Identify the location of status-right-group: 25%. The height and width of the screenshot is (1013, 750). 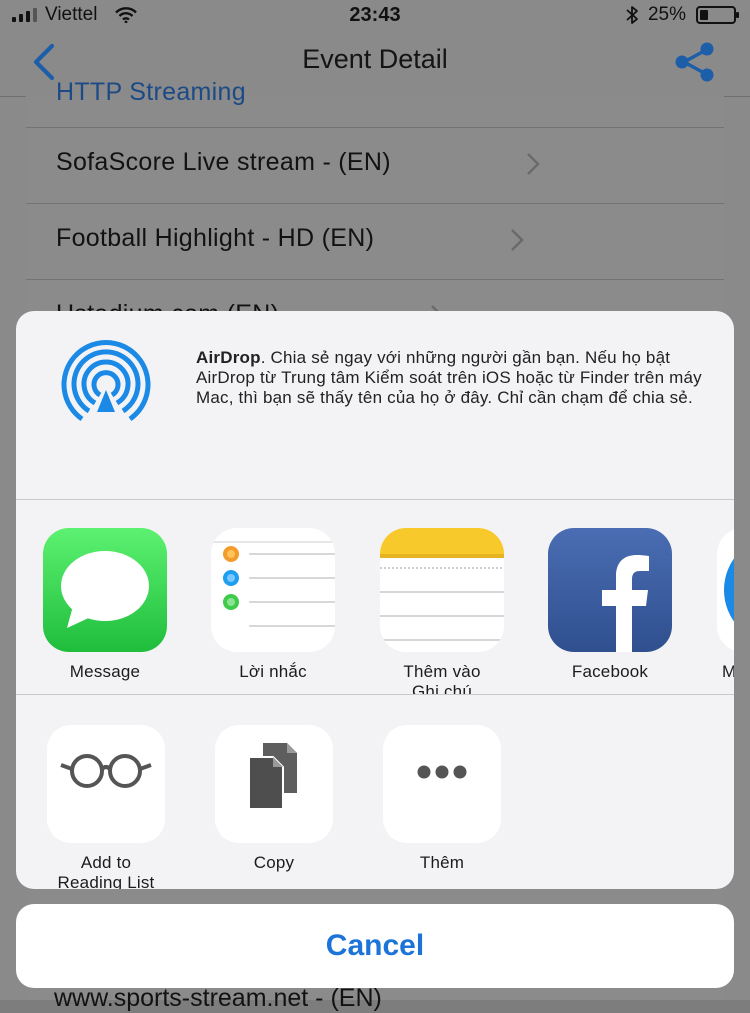
(682, 15).